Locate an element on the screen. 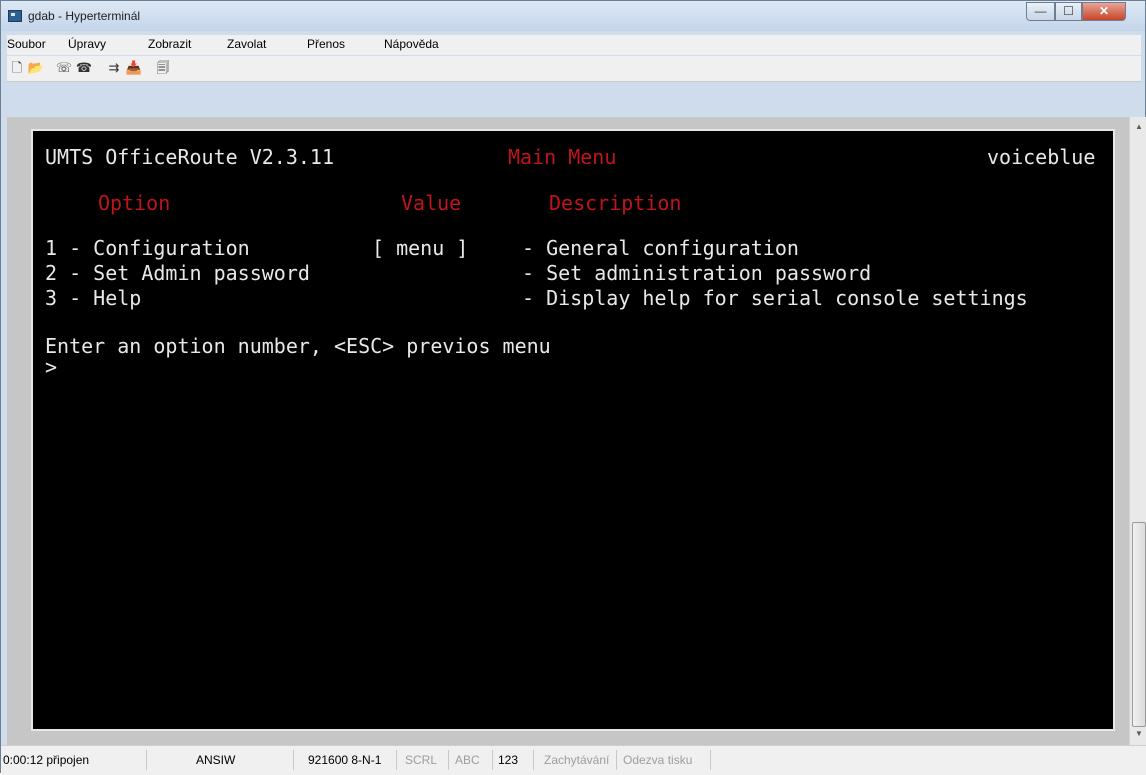 The image size is (1146, 775). hyperterminal-app-icon is located at coordinates (15, 16).